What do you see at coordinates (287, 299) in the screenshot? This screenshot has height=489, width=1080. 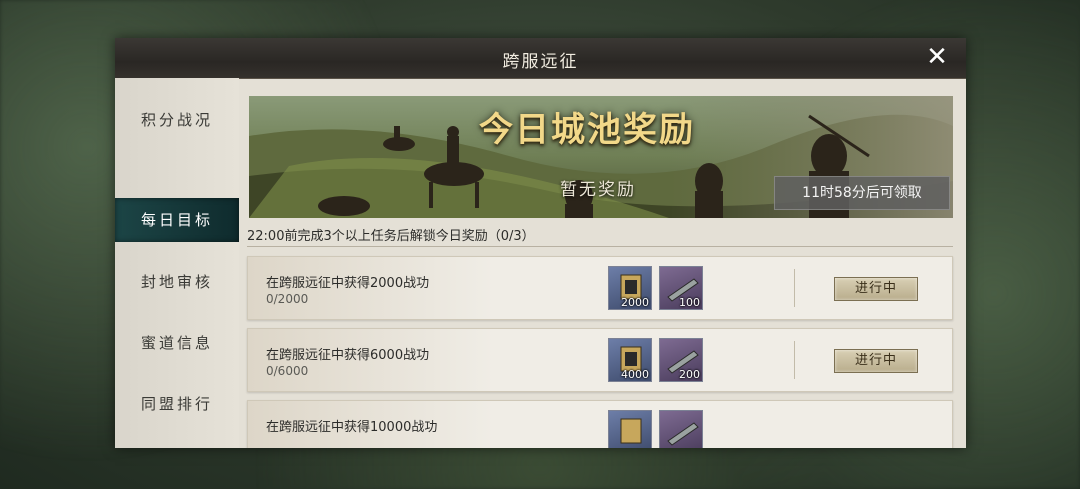 I see `task-progress: 0/2000` at bounding box center [287, 299].